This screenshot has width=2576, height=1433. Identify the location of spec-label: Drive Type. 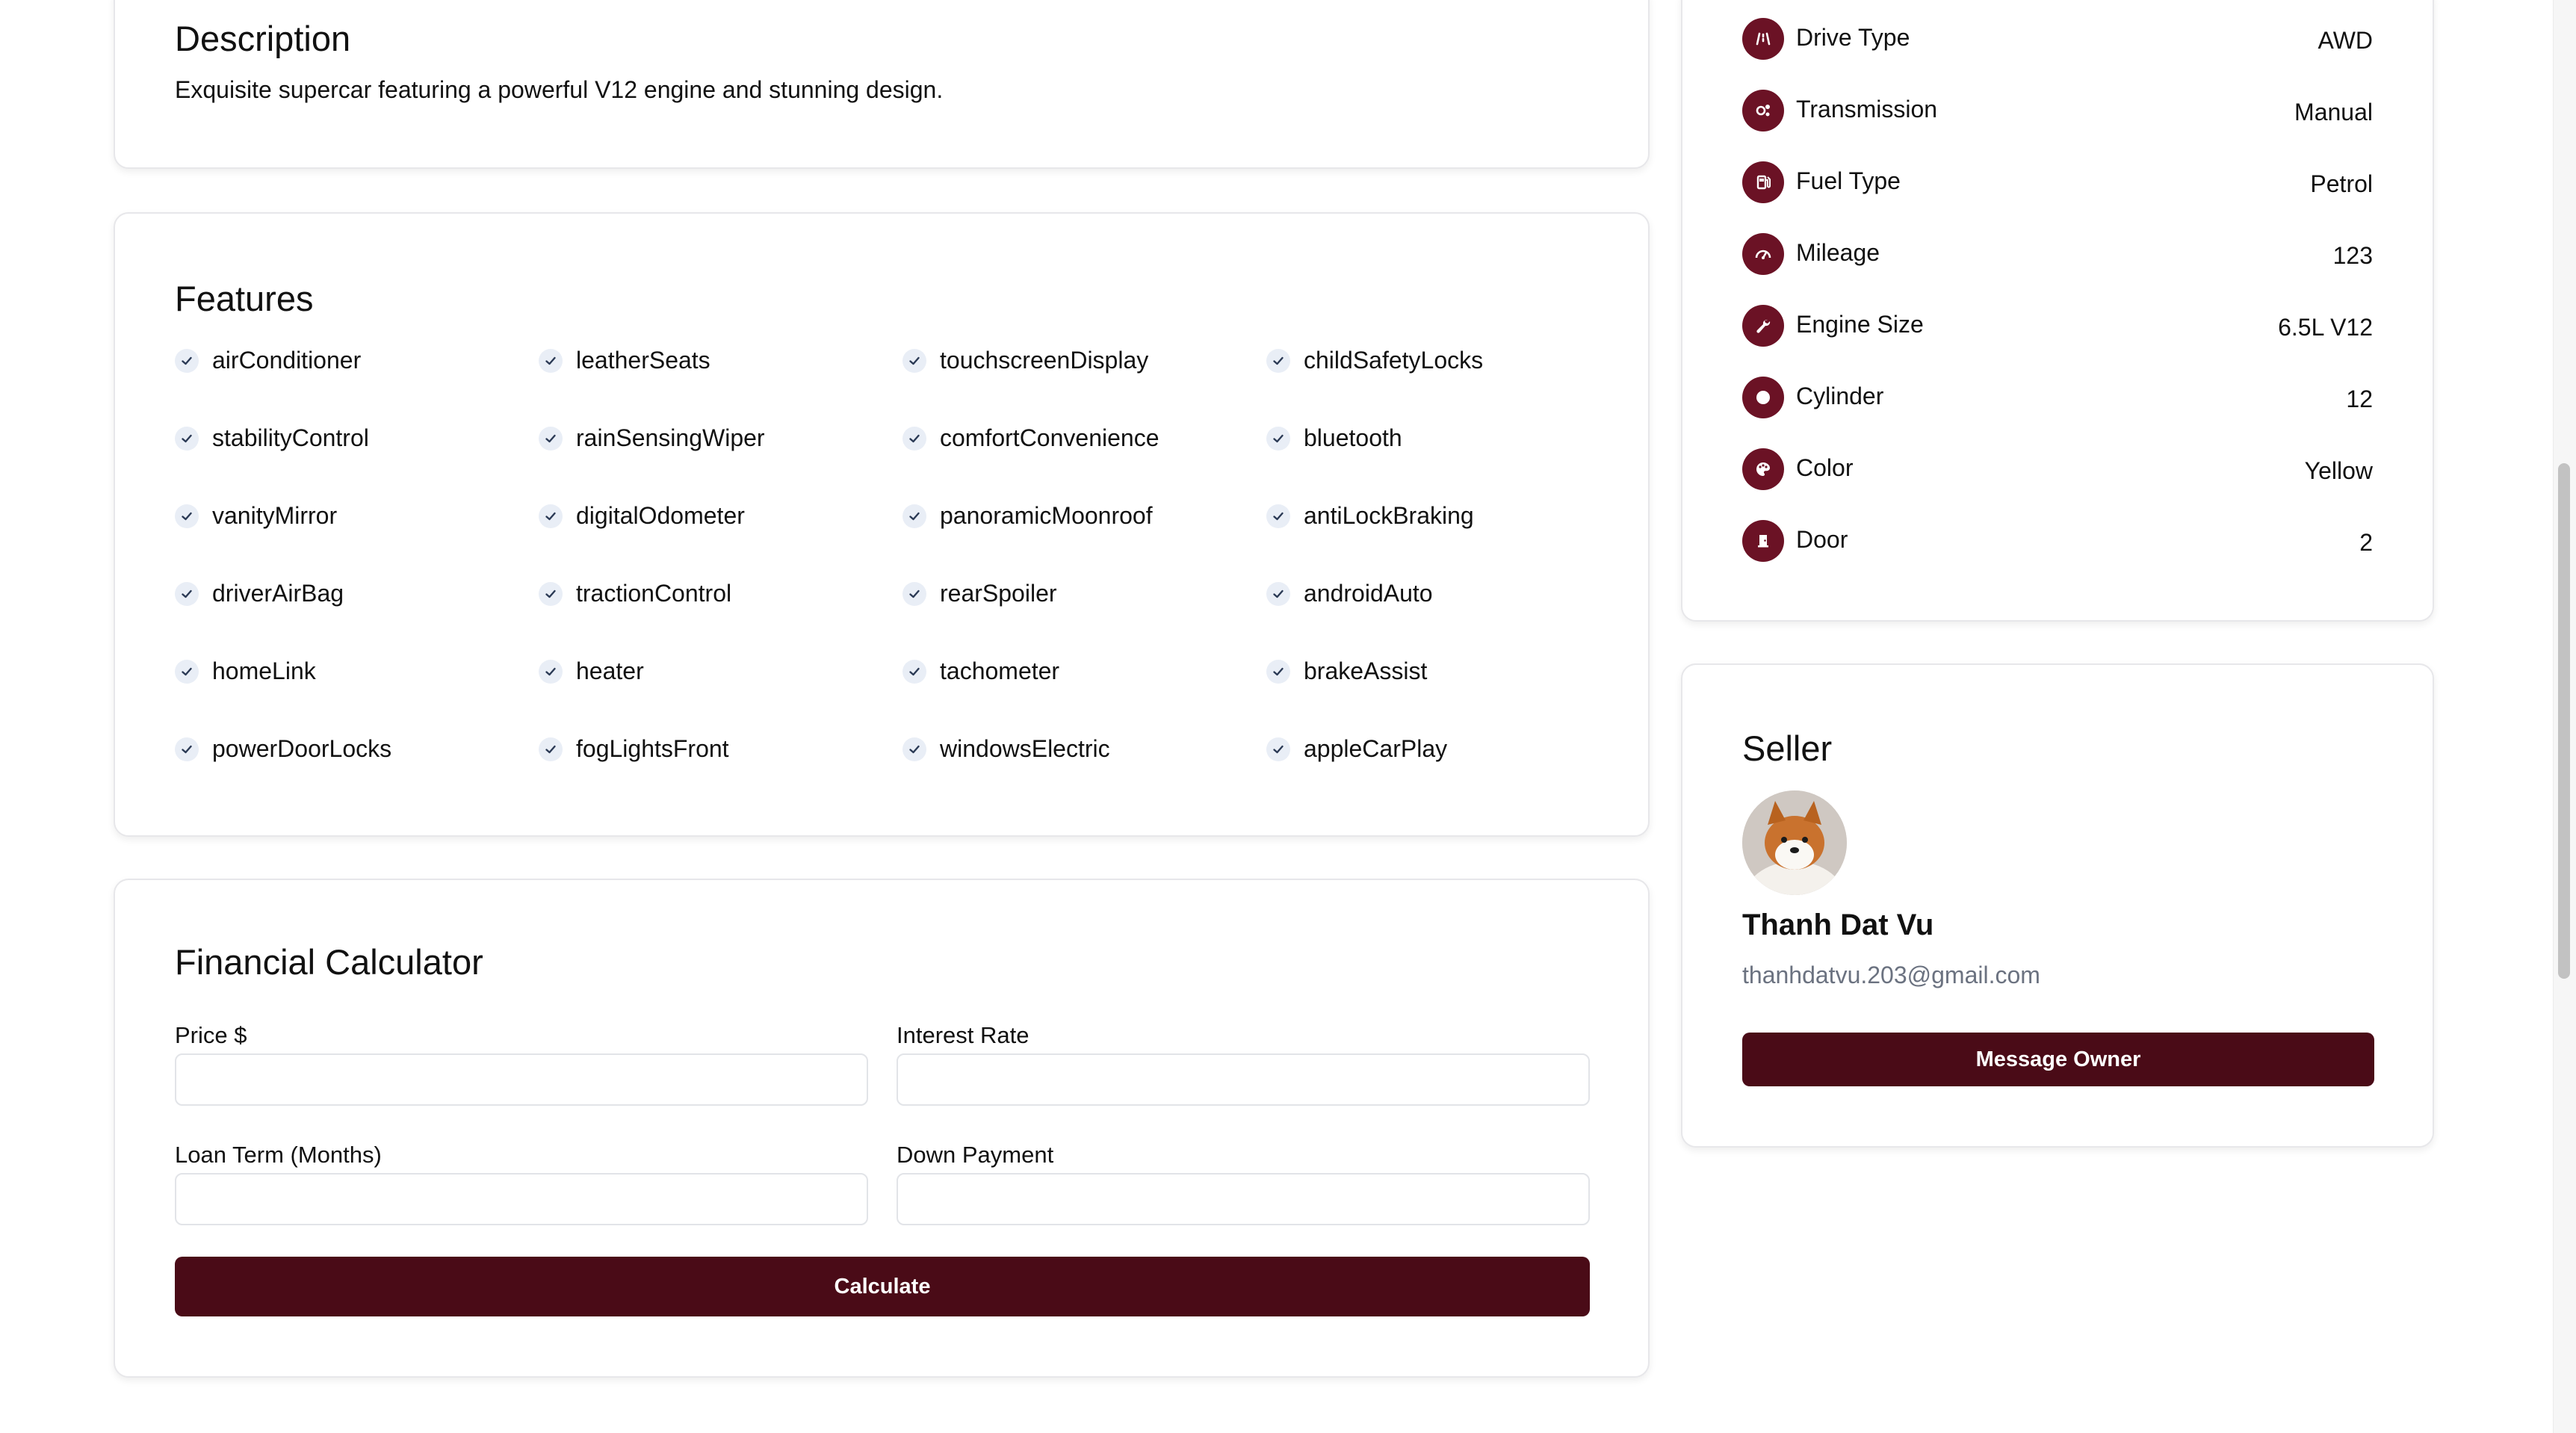
(1853, 37).